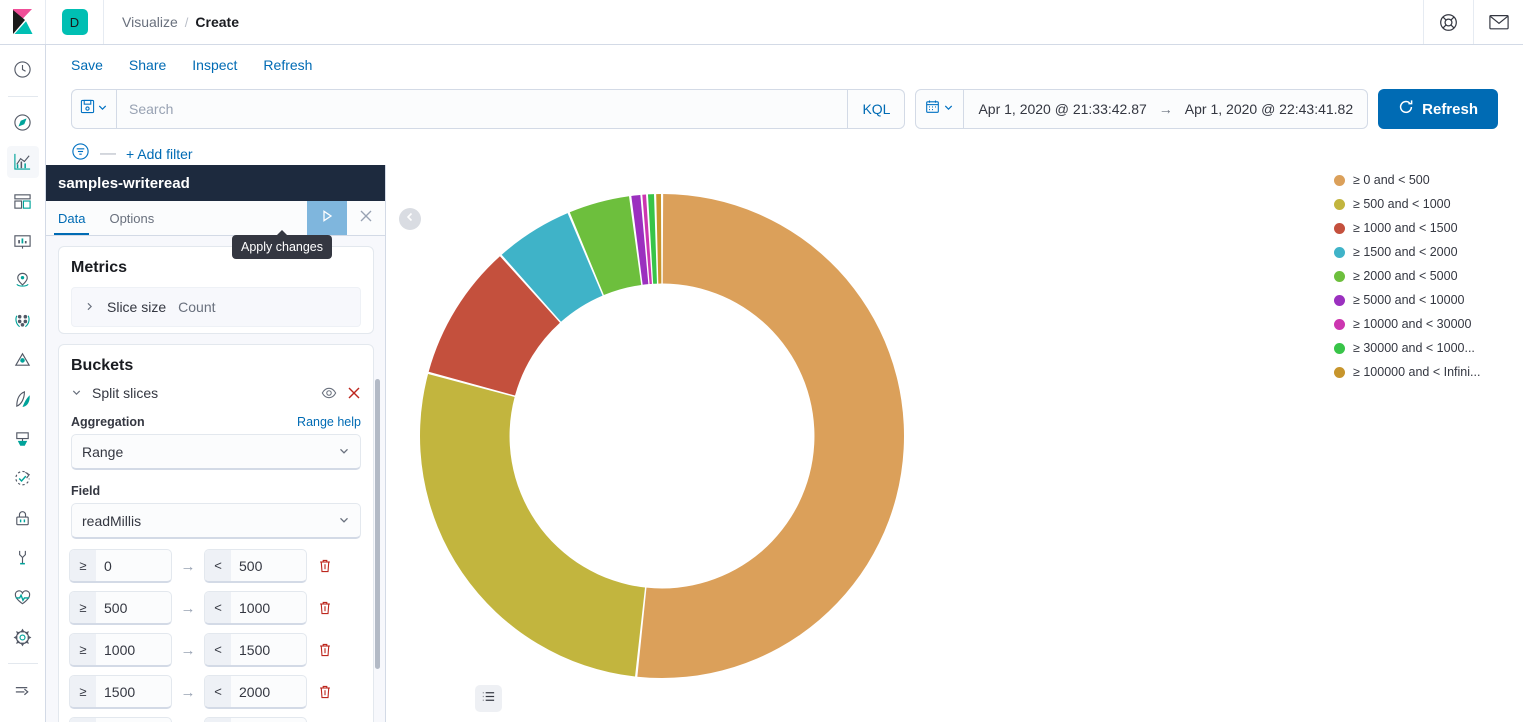 Image resolution: width=1523 pixels, height=722 pixels. I want to click on refresh-menu-button: Refresh, so click(287, 65).